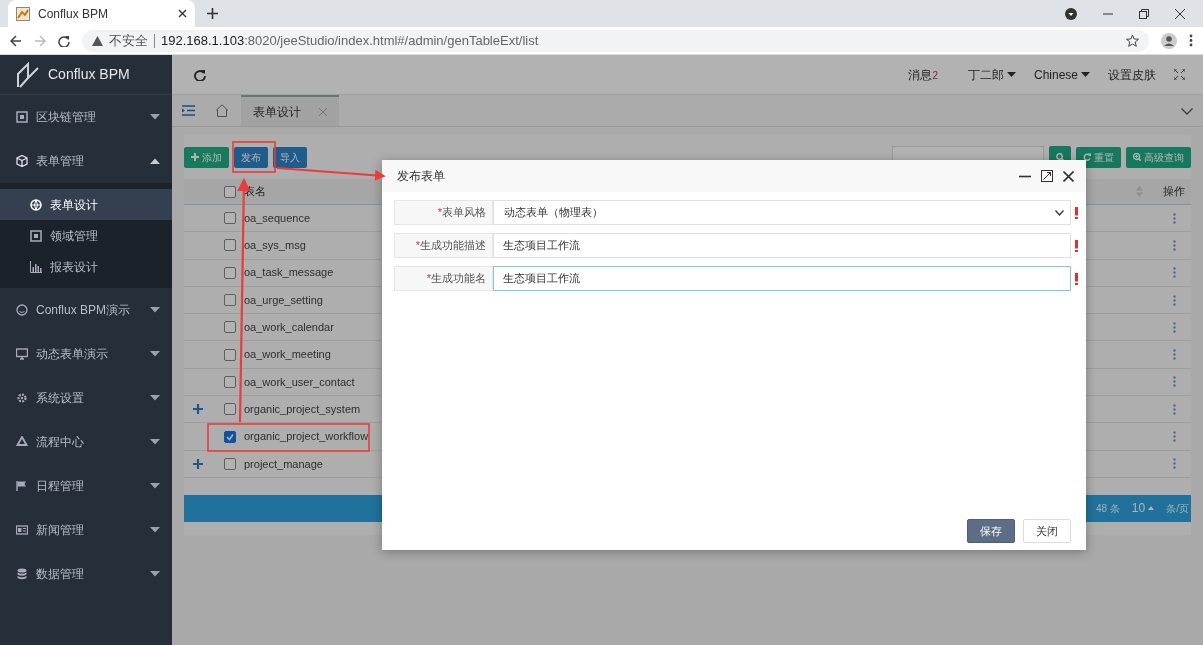  I want to click on style-select: 动态表单（物理表）, so click(782, 212).